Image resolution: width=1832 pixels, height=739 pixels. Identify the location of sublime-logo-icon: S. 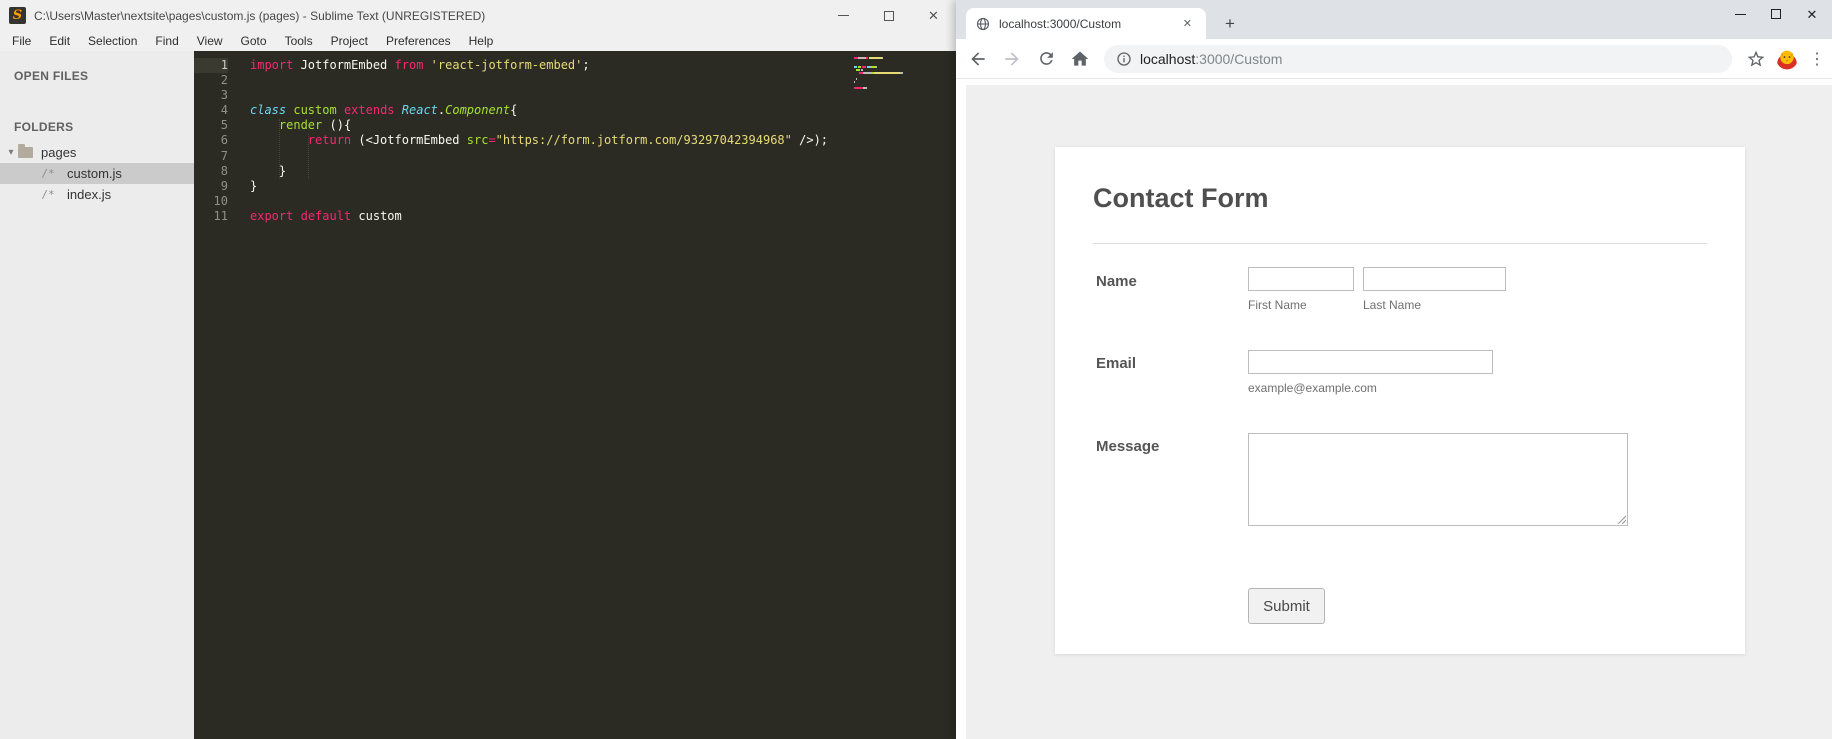
(17, 15).